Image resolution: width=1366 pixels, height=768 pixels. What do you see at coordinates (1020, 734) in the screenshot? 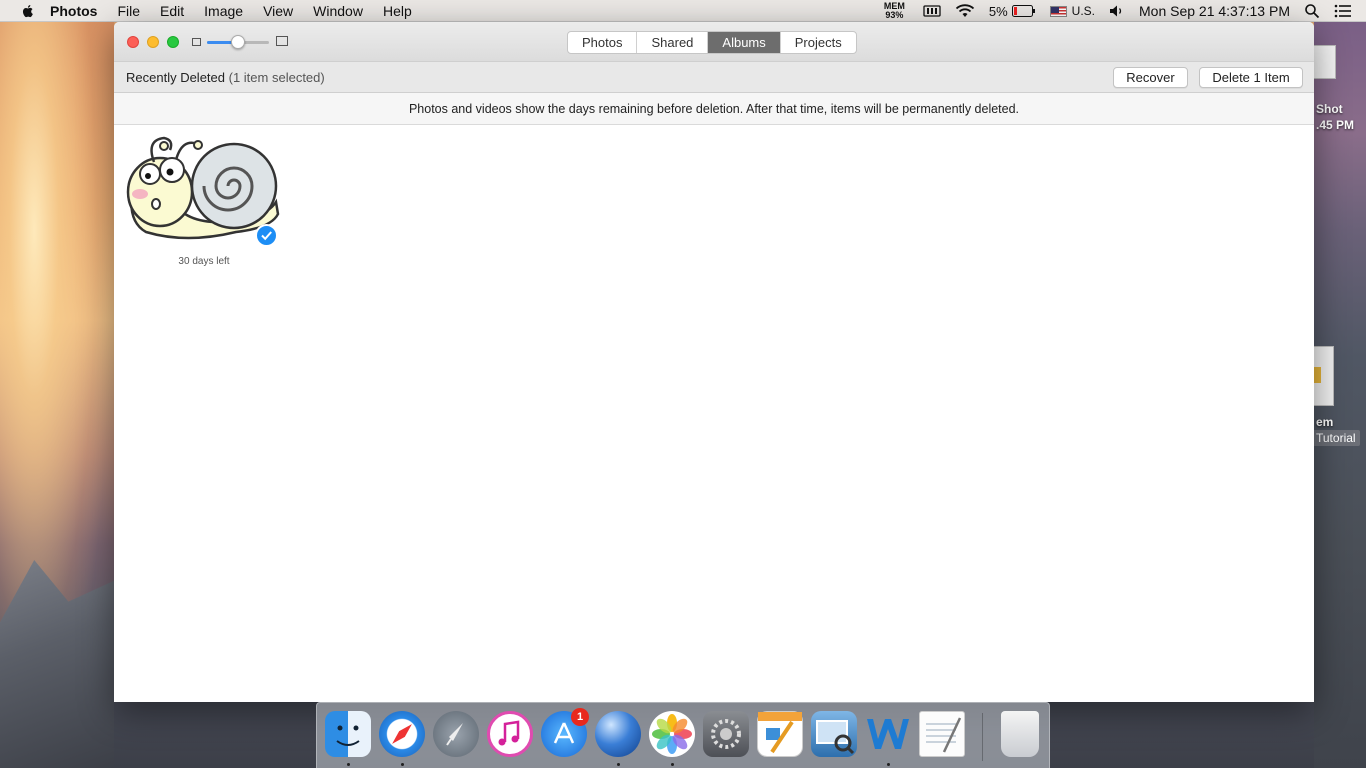
I see `trash-icon` at bounding box center [1020, 734].